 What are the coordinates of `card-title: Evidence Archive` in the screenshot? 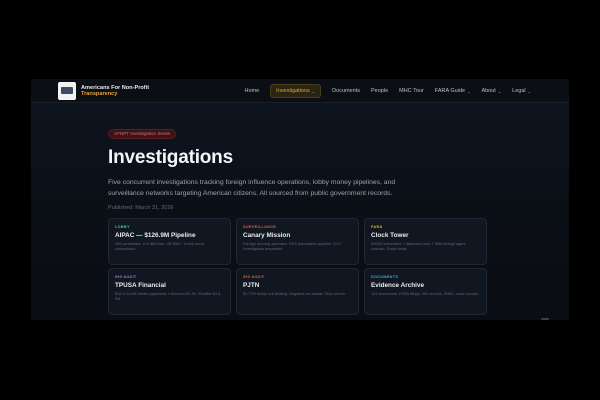 It's located at (398, 285).